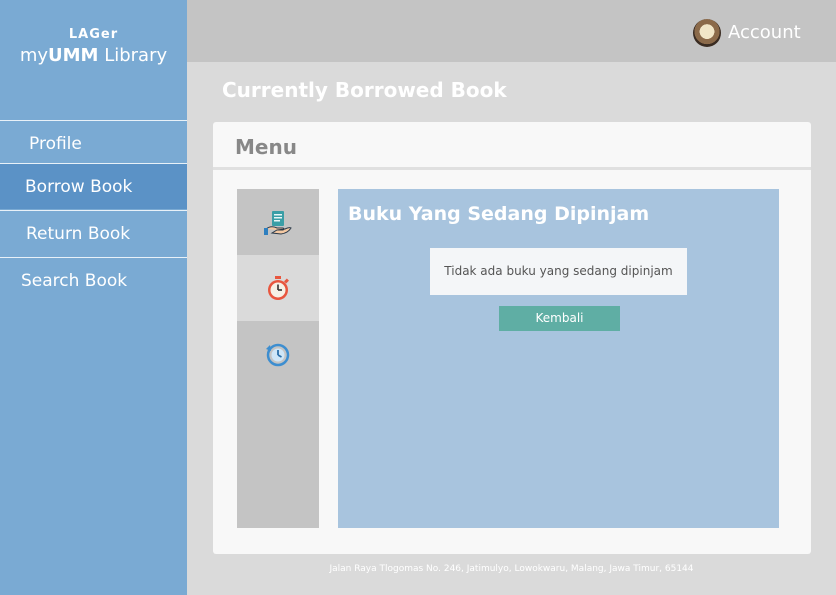 The width and height of the screenshot is (836, 595). I want to click on stopwatch-icon, so click(278, 288).